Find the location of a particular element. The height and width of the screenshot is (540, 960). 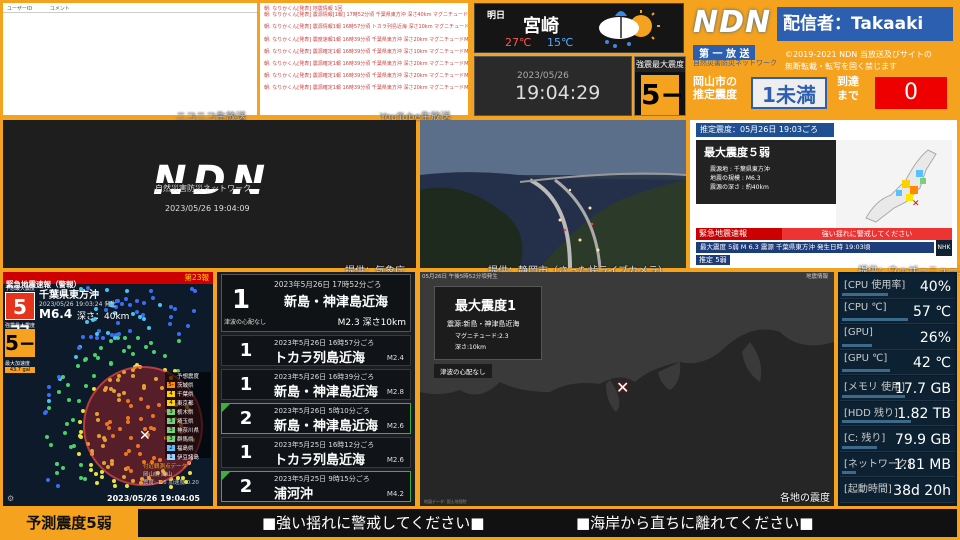

highway-scene is located at coordinates (553, 194).